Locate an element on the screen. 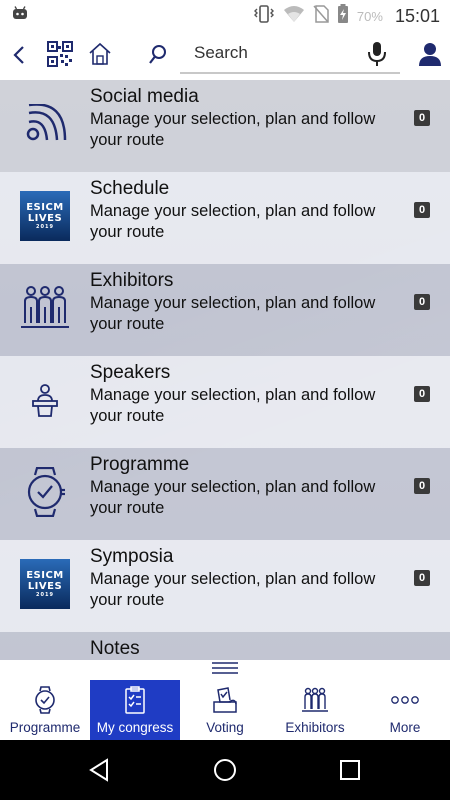 The height and width of the screenshot is (800, 450). top-toolbar is located at coordinates (225, 55).